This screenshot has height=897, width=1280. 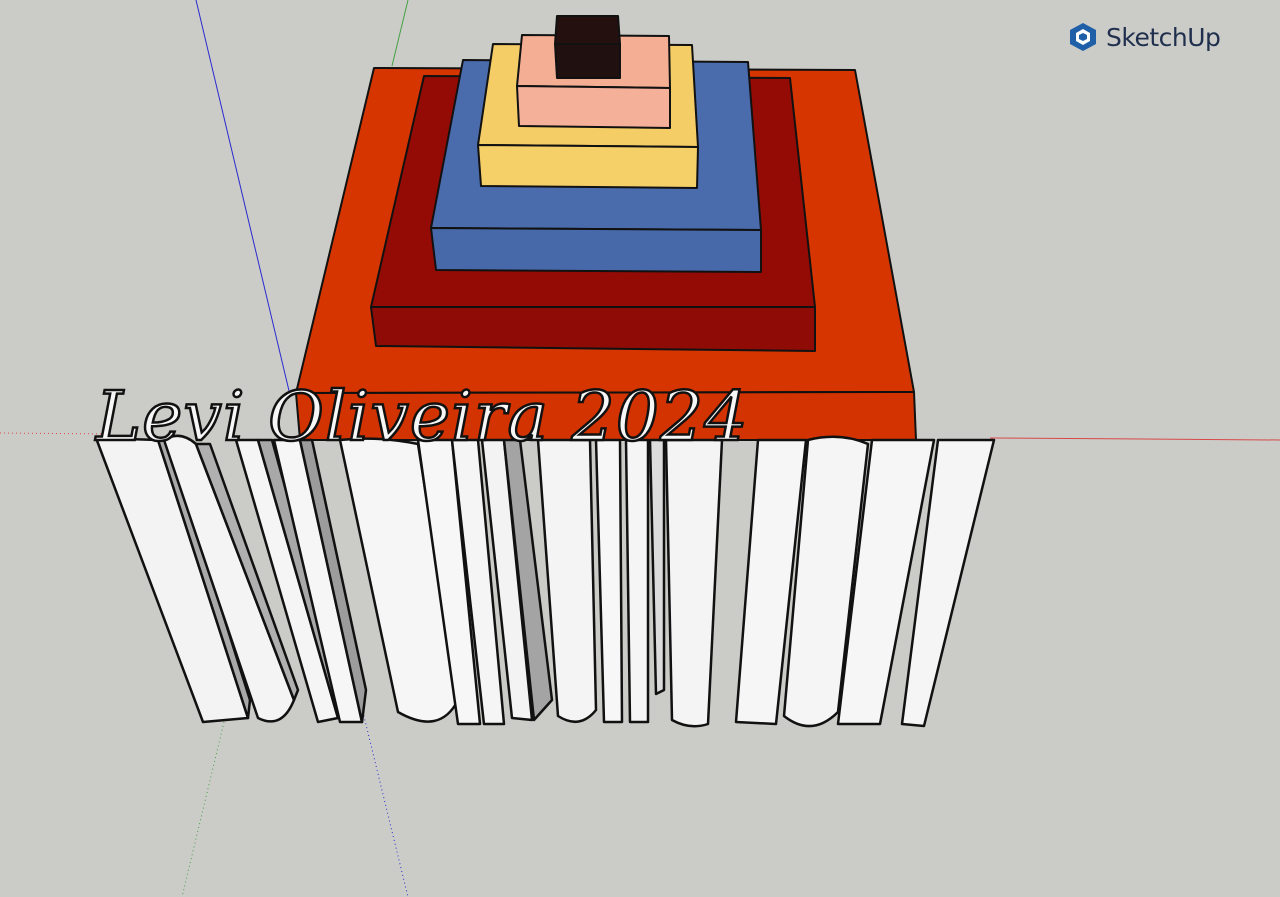 What do you see at coordinates (587, 47) in the screenshot?
I see `layer-top-cube` at bounding box center [587, 47].